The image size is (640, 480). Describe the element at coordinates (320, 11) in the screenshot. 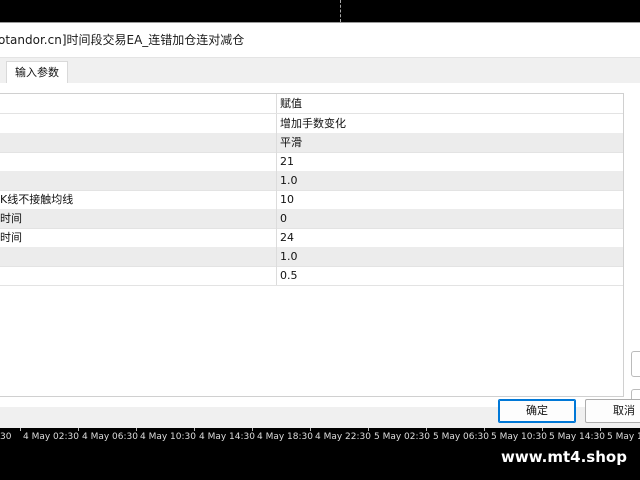

I see `chart-area-top` at that location.